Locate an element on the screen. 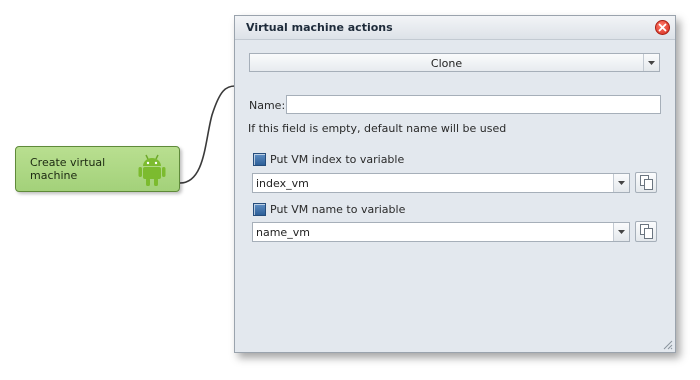  index-variable-value: index_vm is located at coordinates (282, 183).